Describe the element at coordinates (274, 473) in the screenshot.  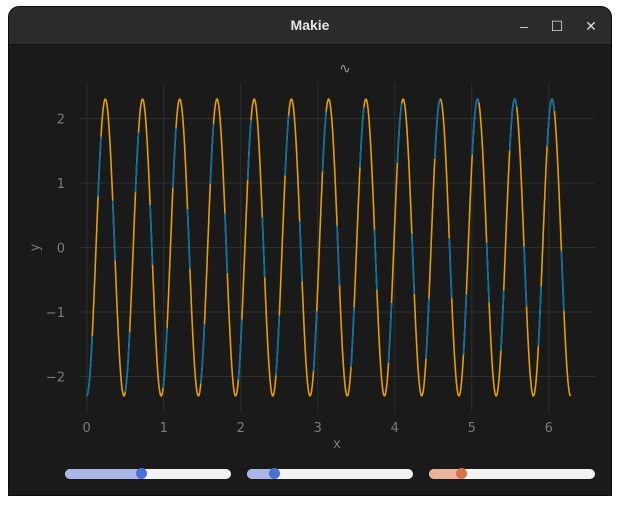
I see `slider-2-knob` at that location.